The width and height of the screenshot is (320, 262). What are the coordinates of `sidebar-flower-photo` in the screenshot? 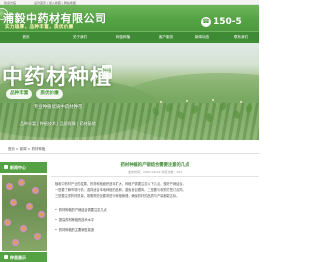 It's located at (24, 213).